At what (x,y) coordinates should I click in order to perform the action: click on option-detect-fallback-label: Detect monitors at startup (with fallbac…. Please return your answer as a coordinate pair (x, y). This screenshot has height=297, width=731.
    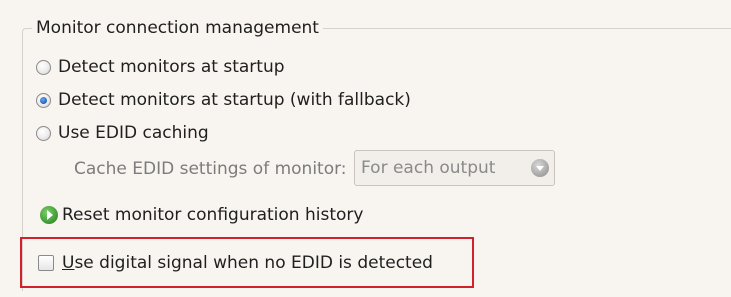
    Looking at the image, I should click on (234, 100).